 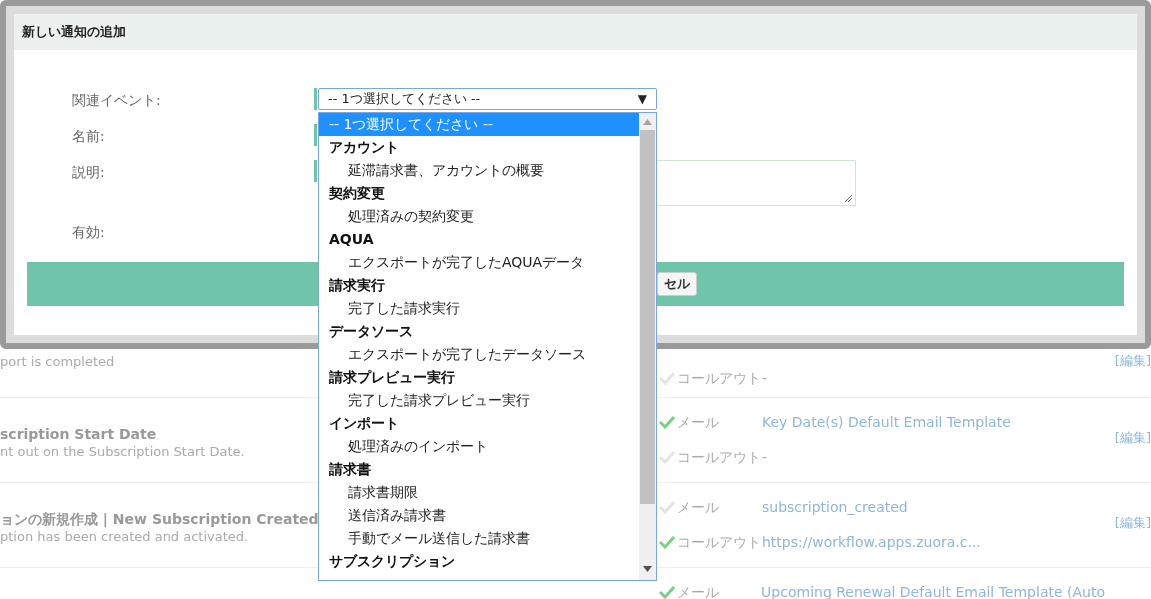 What do you see at coordinates (371, 331) in the screenshot?
I see `option-group-label: データソース` at bounding box center [371, 331].